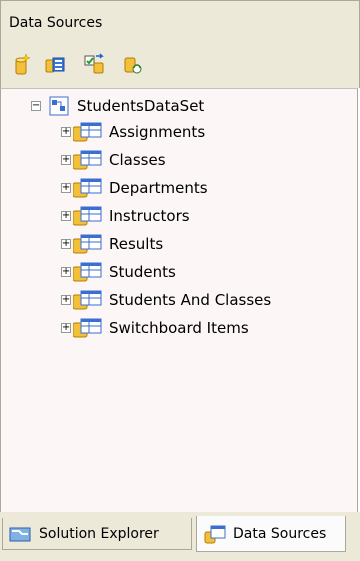  I want to click on database-add-icon, so click(23, 64).